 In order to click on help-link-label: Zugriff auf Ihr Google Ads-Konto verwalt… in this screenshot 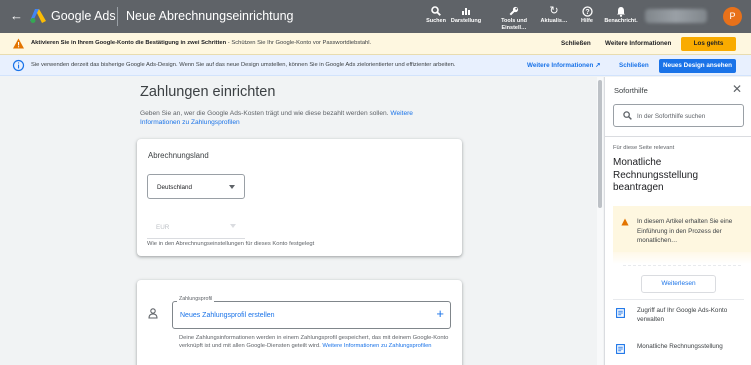, I will do `click(682, 315)`.